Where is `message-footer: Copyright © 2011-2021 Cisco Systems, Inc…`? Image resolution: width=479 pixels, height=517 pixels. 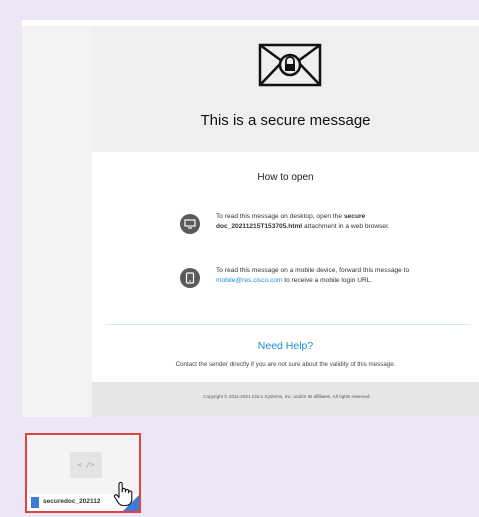
message-footer: Copyright © 2011-2021 Cisco Systems, Inc… is located at coordinates (285, 399).